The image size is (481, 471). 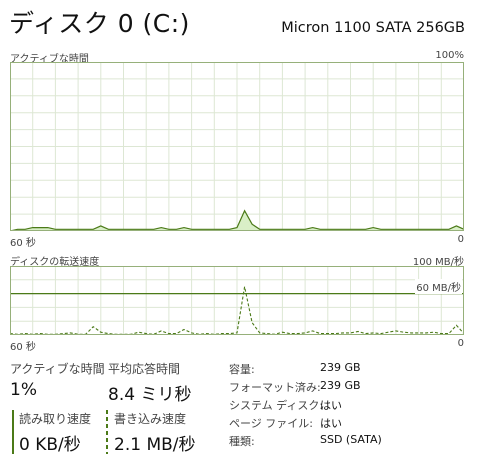 I want to click on page-file-value: はい, so click(x=331, y=423).